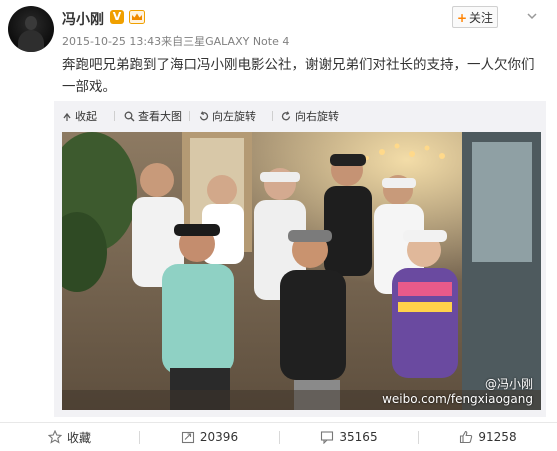 Image resolution: width=557 pixels, height=451 pixels. Describe the element at coordinates (67, 116) in the screenshot. I see `collapse-icon` at that location.